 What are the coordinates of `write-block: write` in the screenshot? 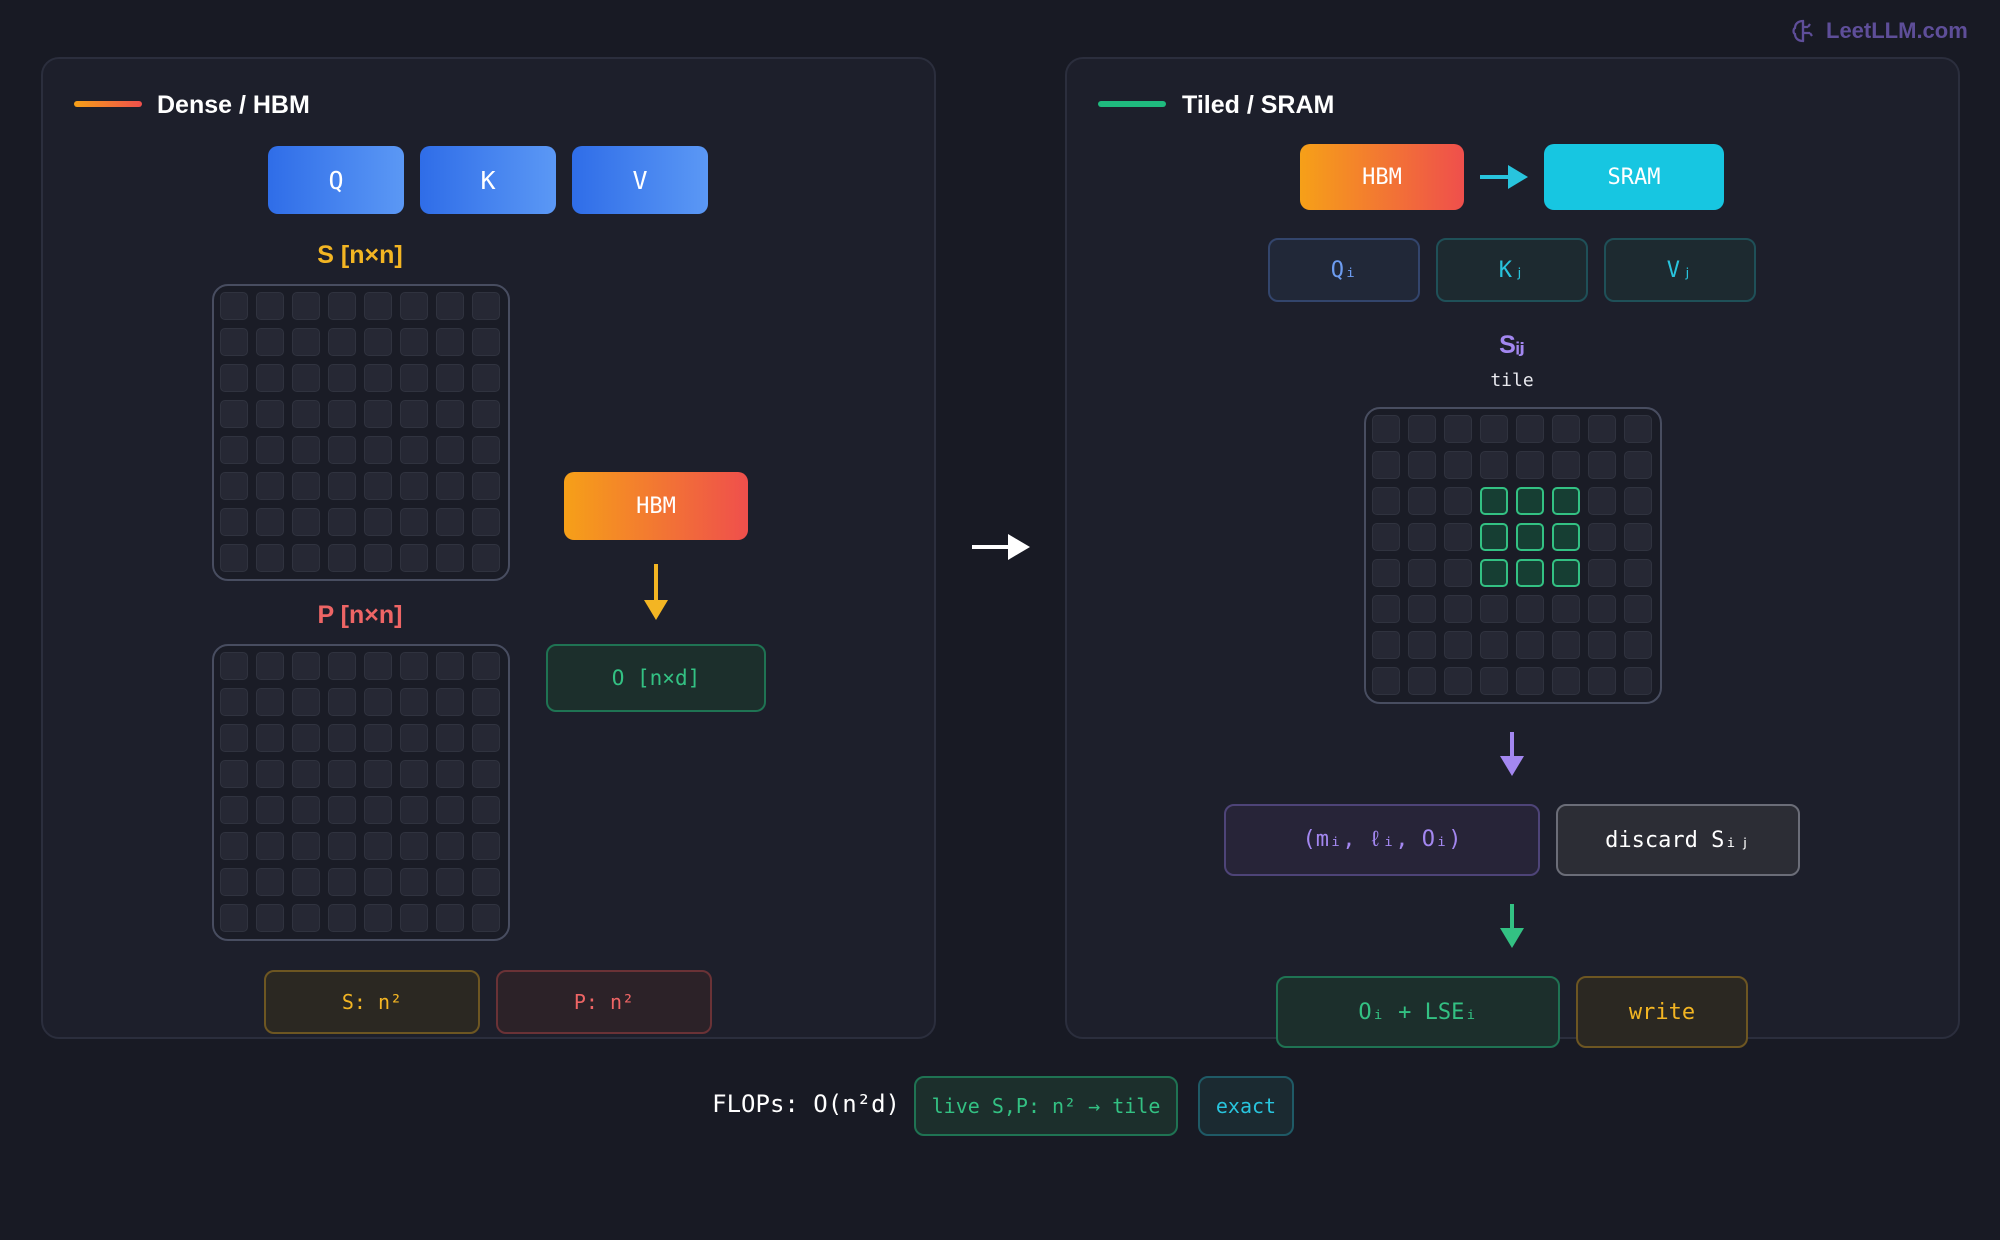 It's located at (1662, 1012).